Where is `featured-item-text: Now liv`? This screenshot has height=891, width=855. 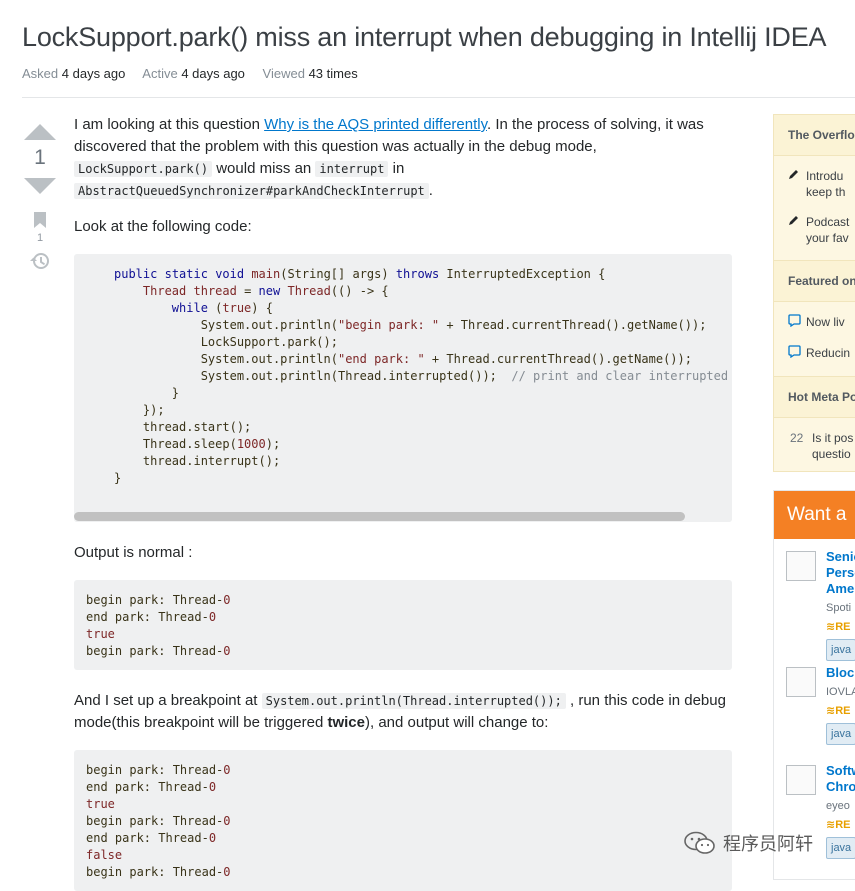
featured-item-text: Now liv is located at coordinates (825, 322).